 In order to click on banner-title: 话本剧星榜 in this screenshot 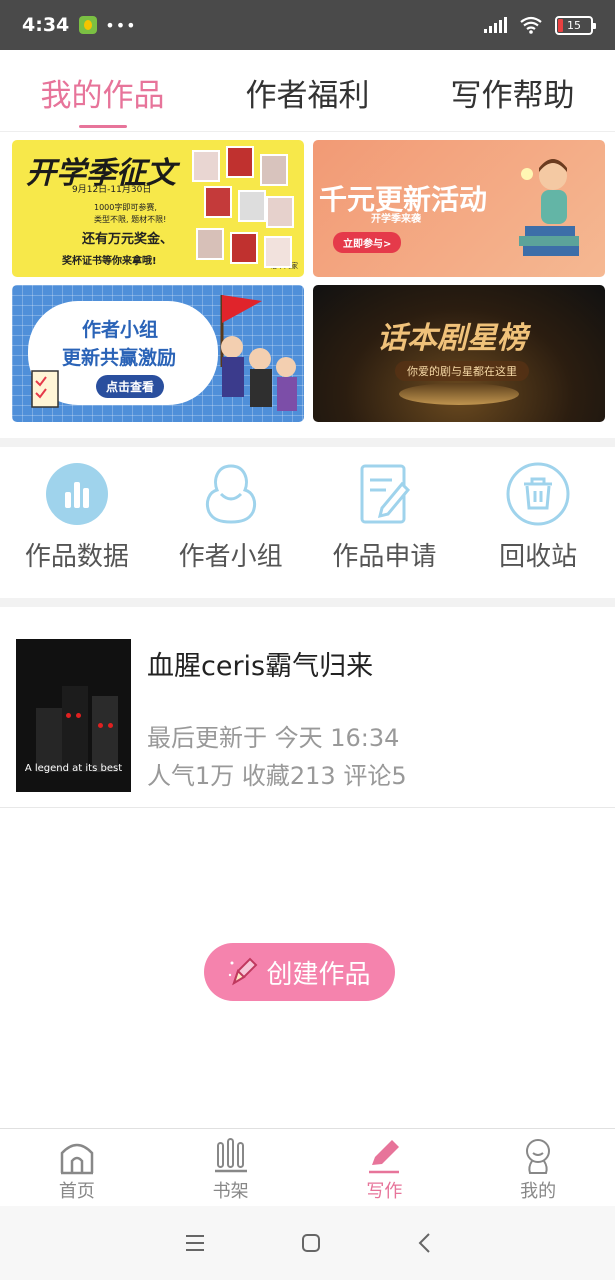, I will do `click(452, 338)`.